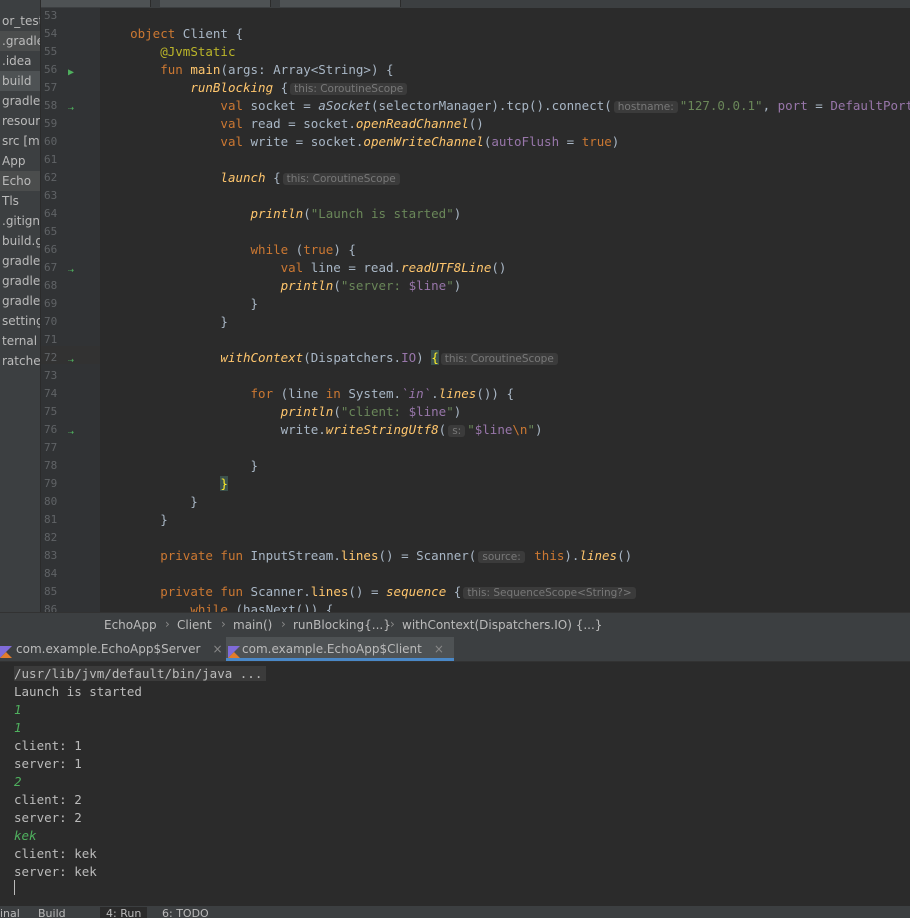 Image resolution: width=910 pixels, height=918 pixels. I want to click on code-line: for (line in System.`in`.lines()) {, so click(382, 393).